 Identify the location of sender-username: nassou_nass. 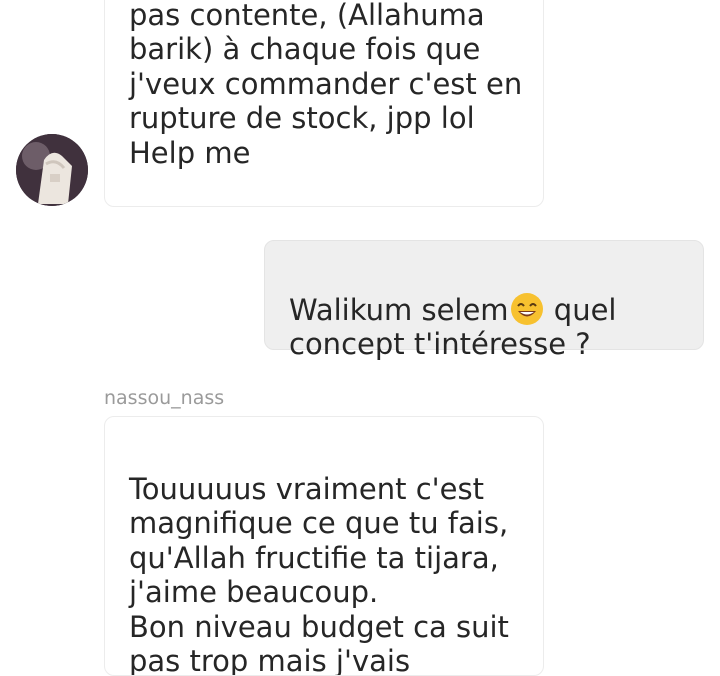
(164, 398).